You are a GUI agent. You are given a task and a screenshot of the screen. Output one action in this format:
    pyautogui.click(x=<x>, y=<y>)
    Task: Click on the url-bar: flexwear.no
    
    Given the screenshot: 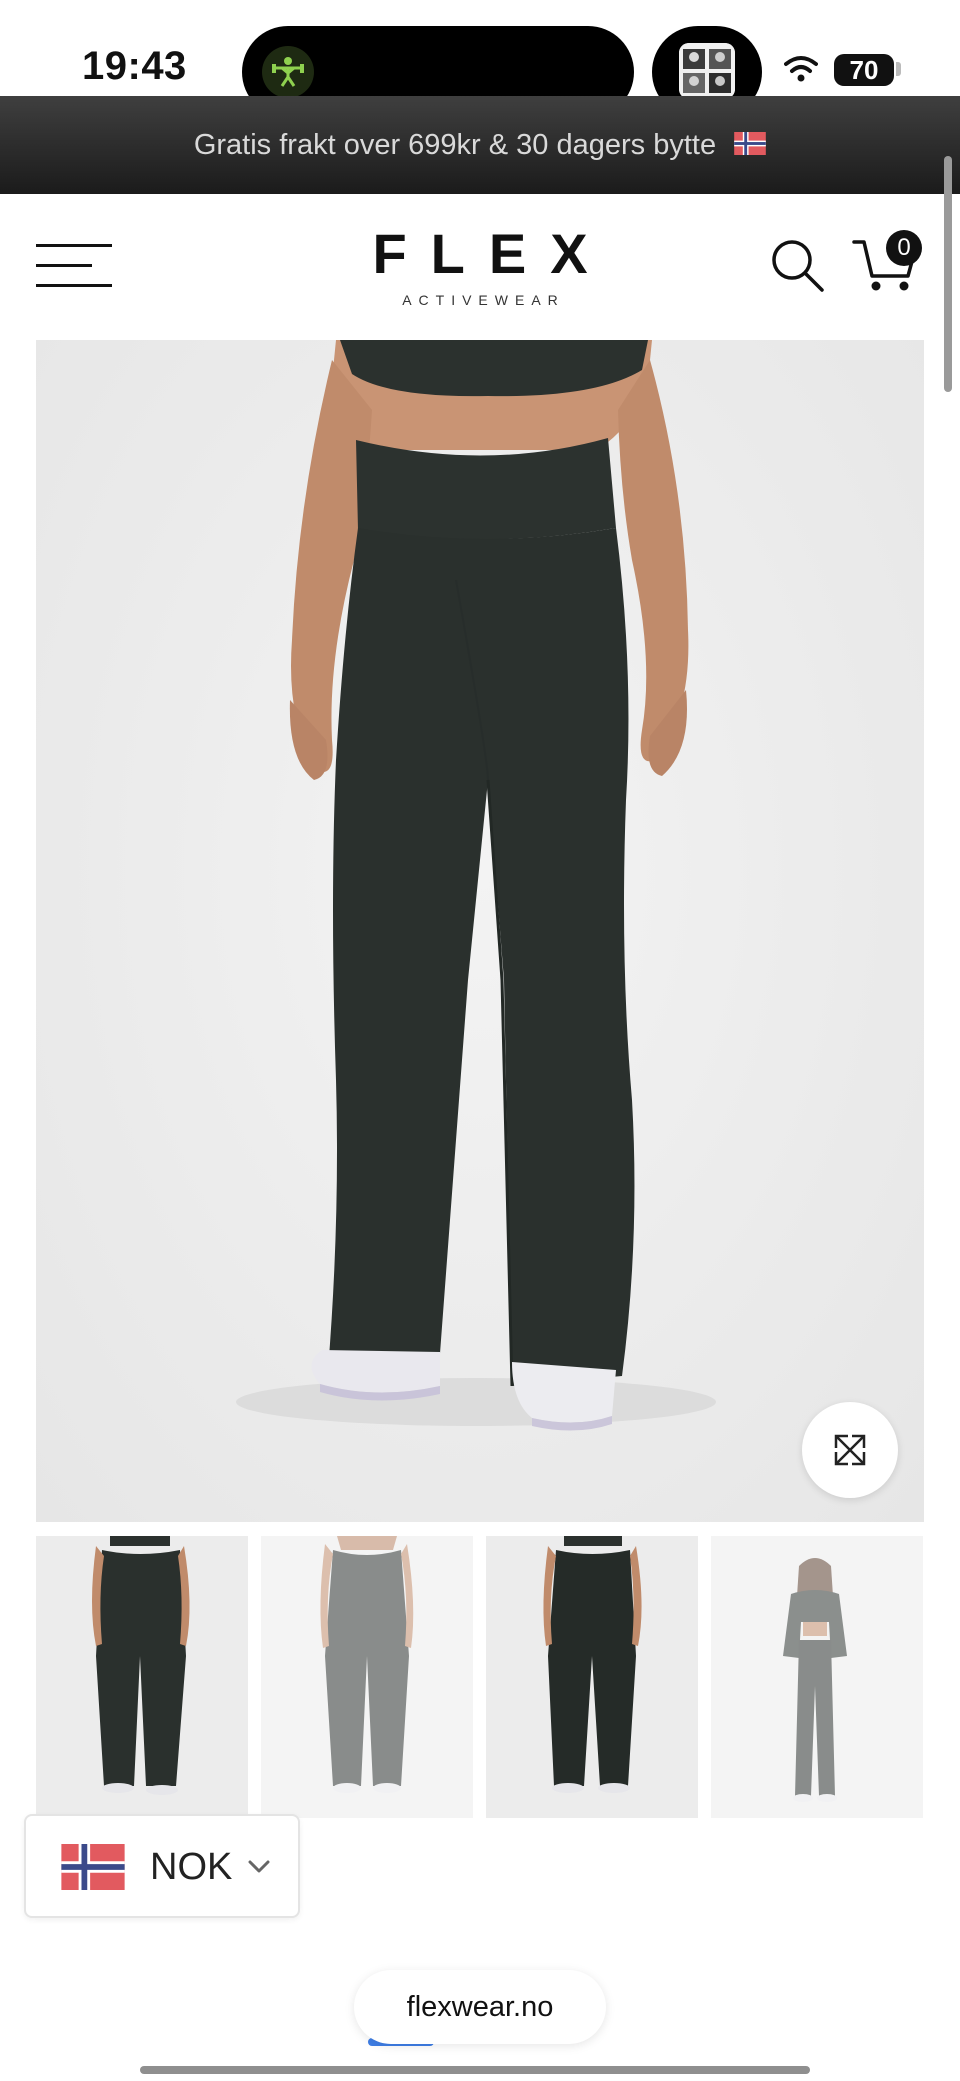 What is the action you would take?
    pyautogui.click(x=480, y=2007)
    